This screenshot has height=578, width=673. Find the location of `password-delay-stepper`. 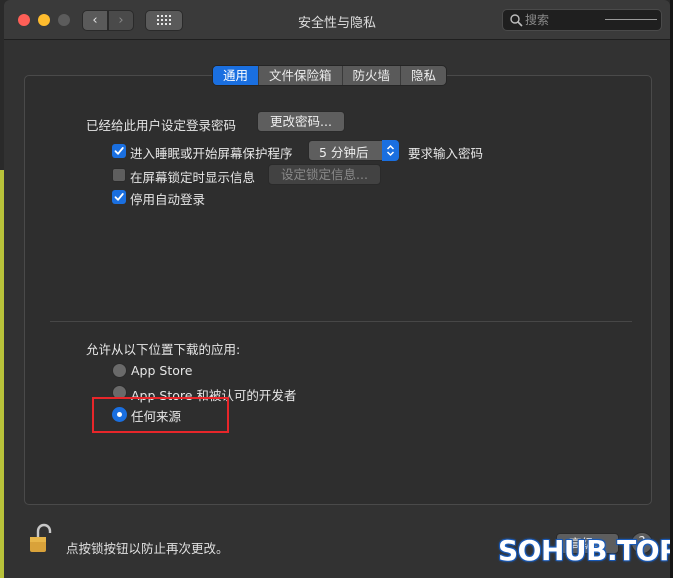

password-delay-stepper is located at coordinates (390, 150).